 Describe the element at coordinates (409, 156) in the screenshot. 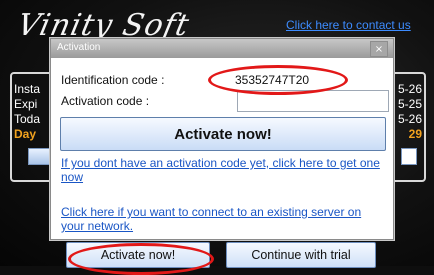

I see `trial-progress-right` at that location.